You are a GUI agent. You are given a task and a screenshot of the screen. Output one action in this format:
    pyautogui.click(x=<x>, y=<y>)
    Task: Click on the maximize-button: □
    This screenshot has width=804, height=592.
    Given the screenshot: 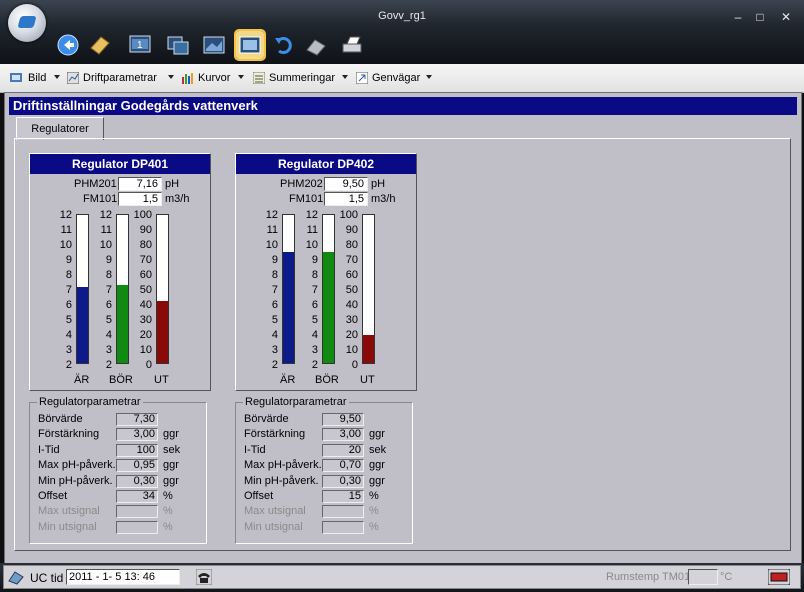 What is the action you would take?
    pyautogui.click(x=760, y=17)
    